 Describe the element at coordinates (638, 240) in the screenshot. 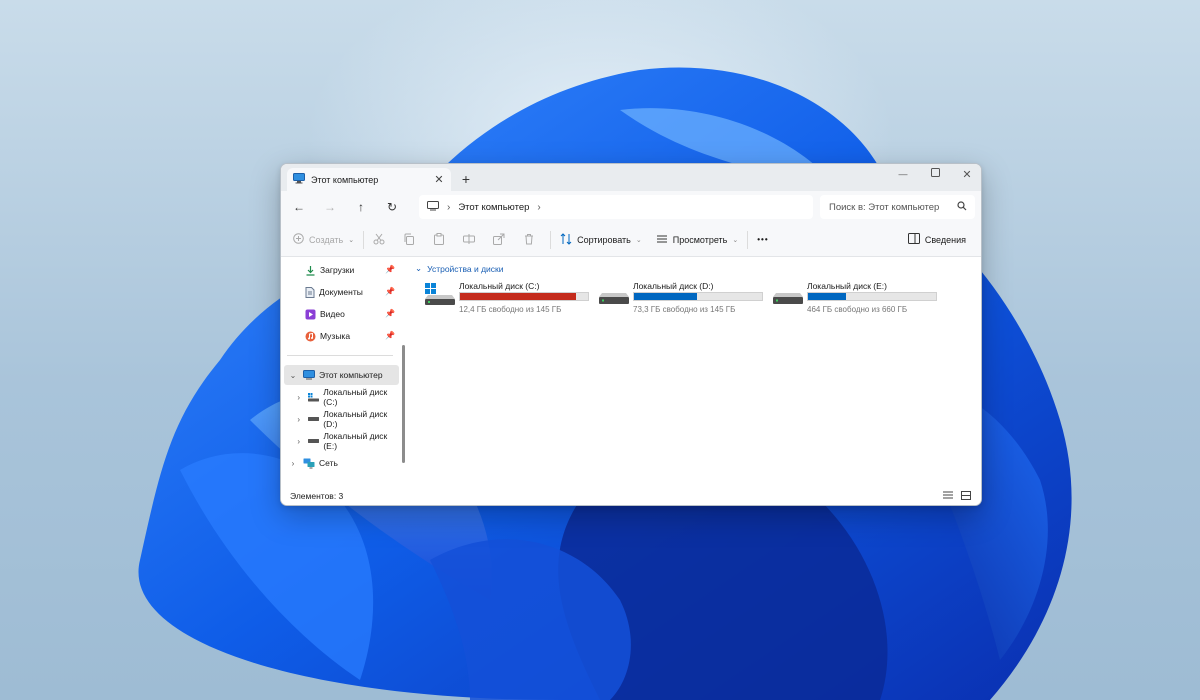

I see `chevron-down-icon: ⌄` at that location.